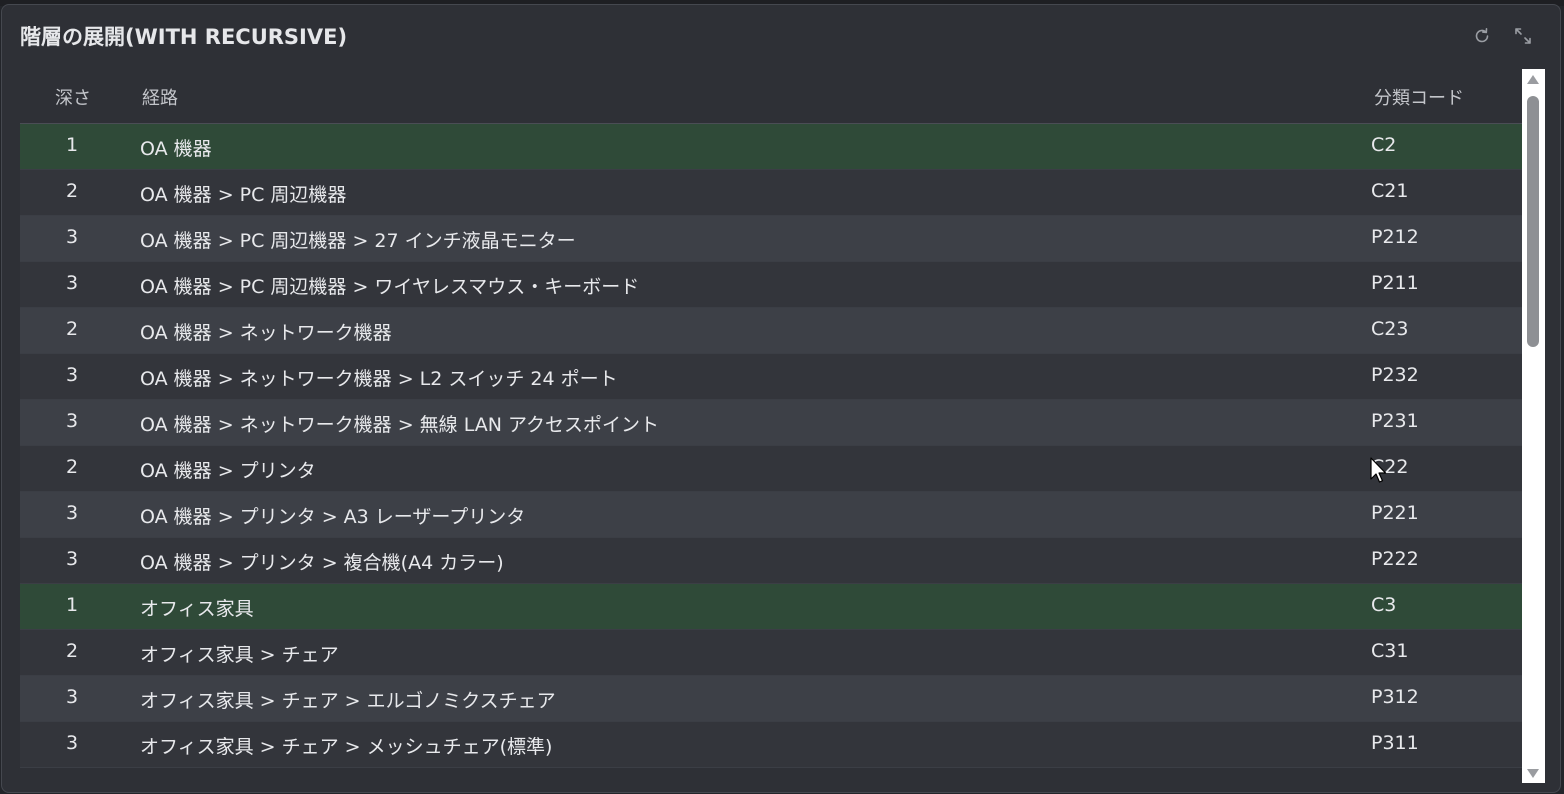 The width and height of the screenshot is (1564, 794). What do you see at coordinates (346, 747) in the screenshot?
I see `cell-path: オフィス家具 > チェア > メッシュチェア(標準)` at bounding box center [346, 747].